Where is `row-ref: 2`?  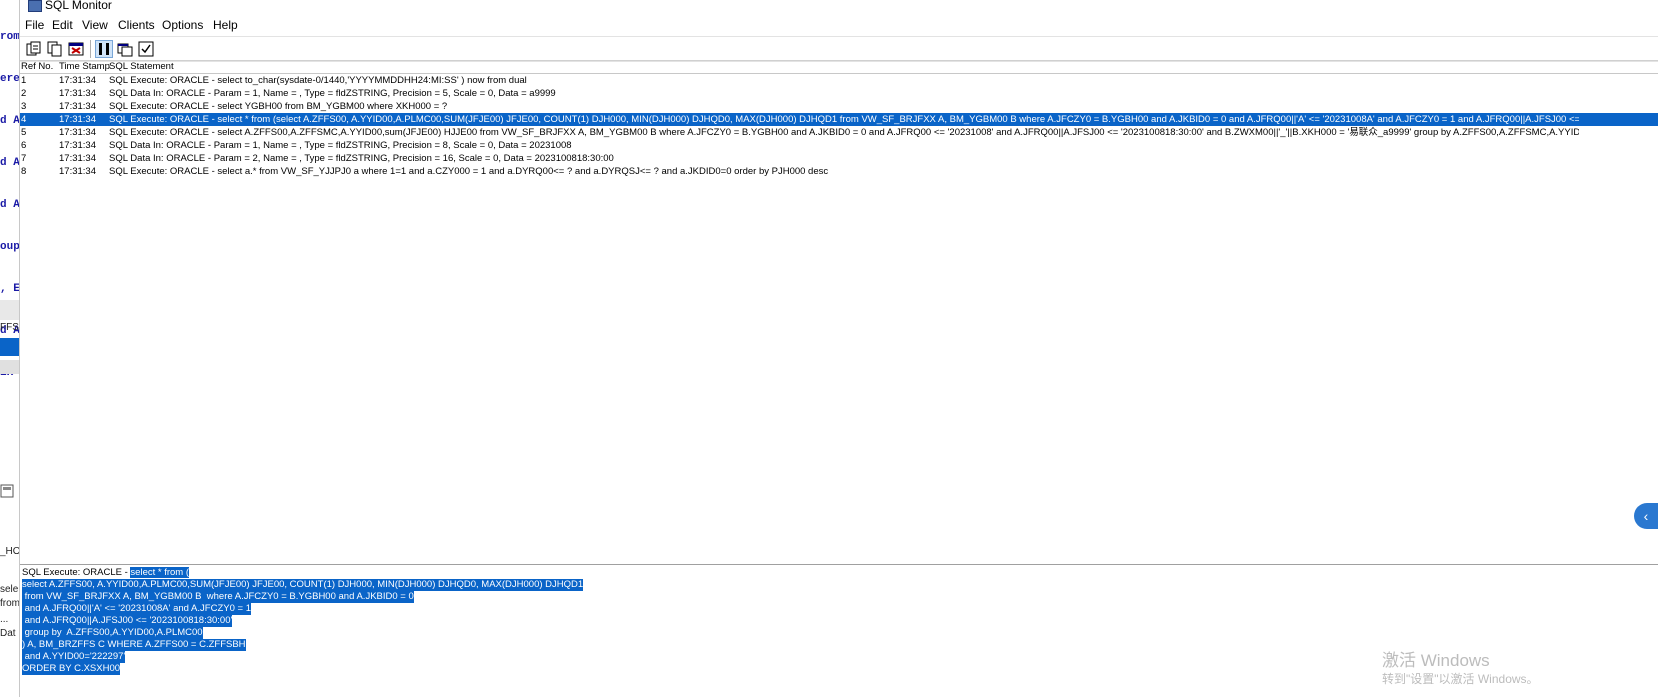
row-ref: 2 is located at coordinates (24, 93).